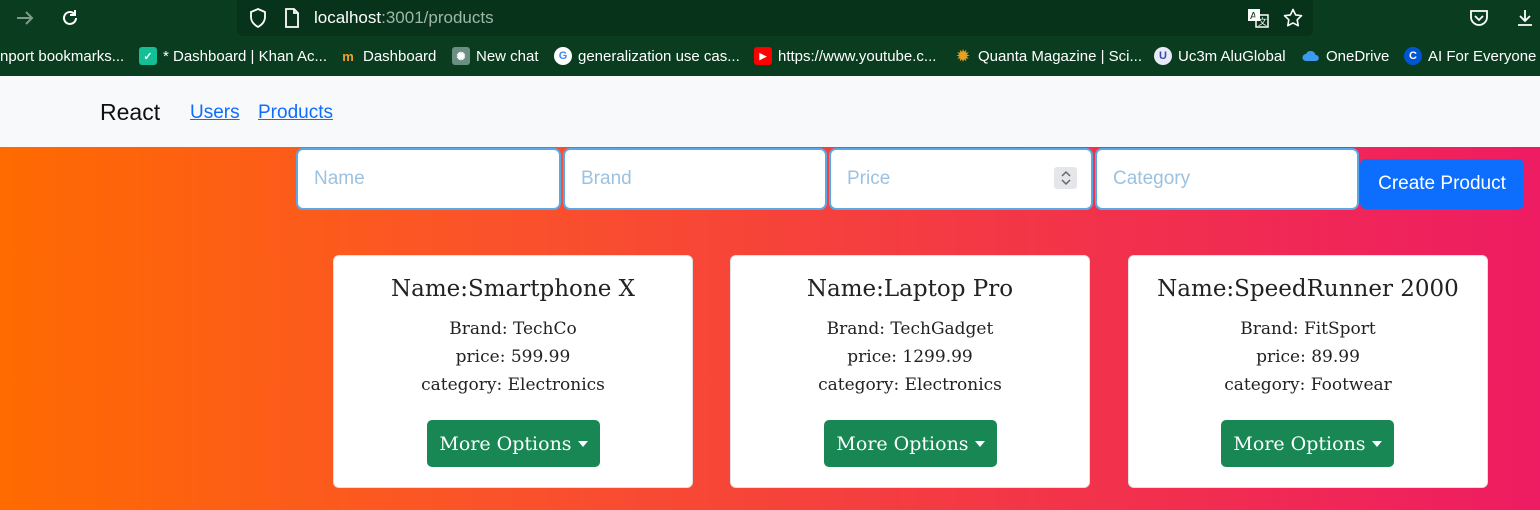 The image size is (1540, 510). I want to click on nav-link-products: Products, so click(295, 113).